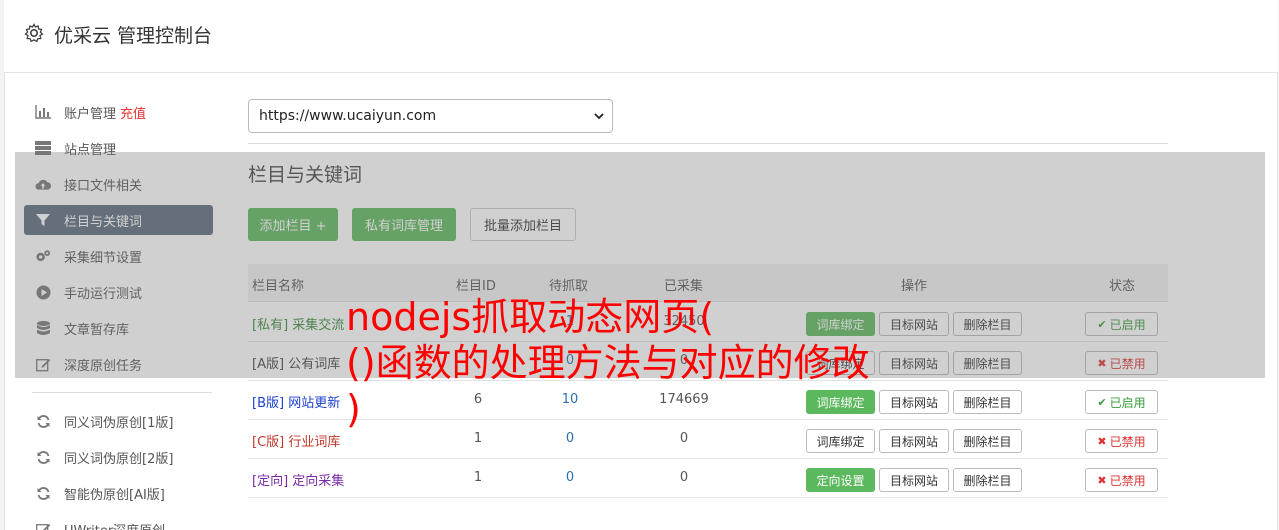 This screenshot has width=1279, height=530. What do you see at coordinates (133, 112) in the screenshot?
I see `recharge-link: 充值` at bounding box center [133, 112].